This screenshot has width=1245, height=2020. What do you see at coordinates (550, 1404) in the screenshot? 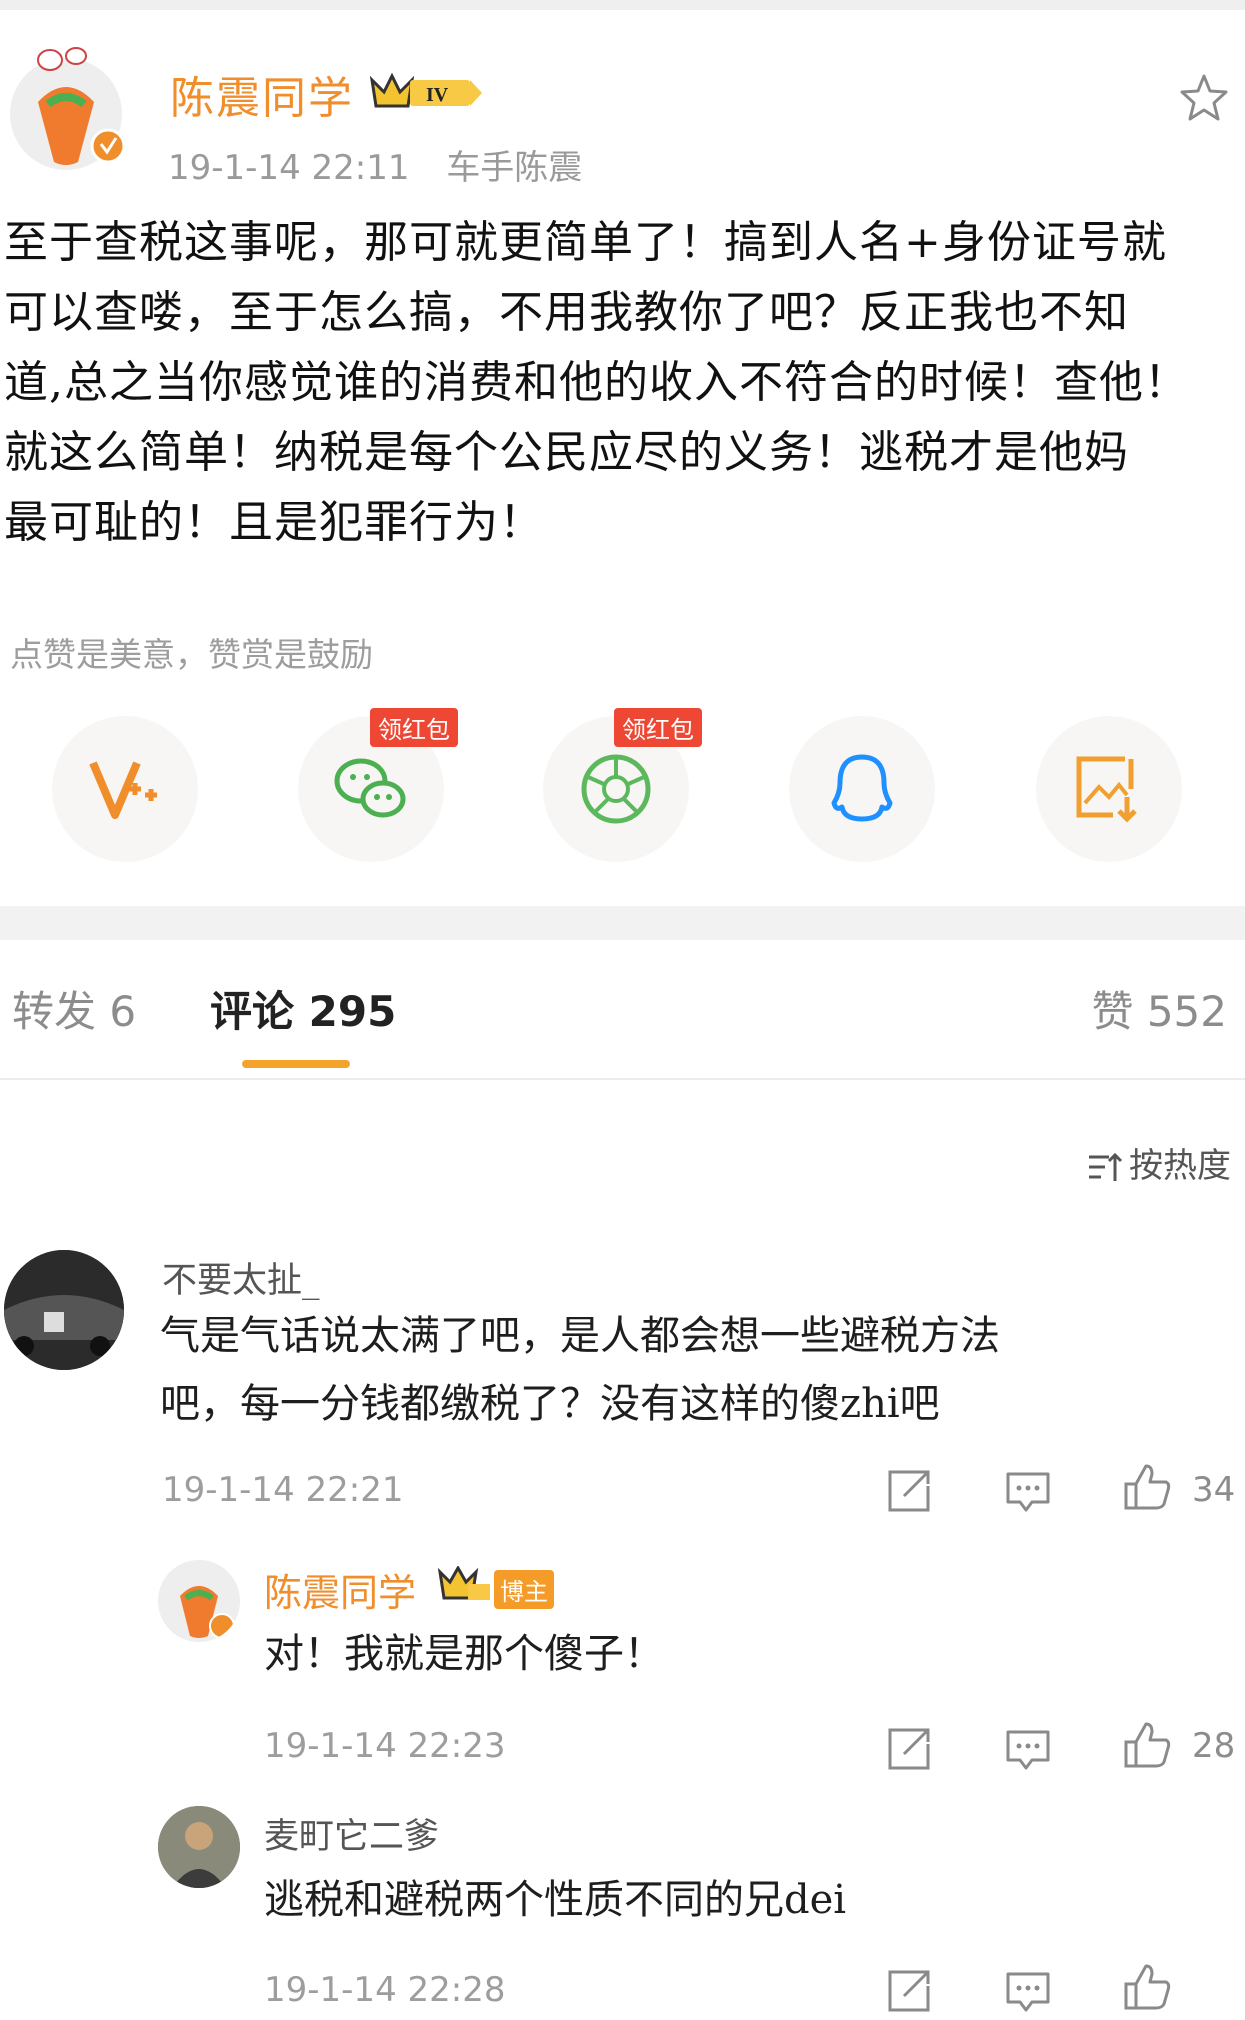
I see `comment-line: 吧，每一分钱都缴税了？没有这样的傻zhi吧` at bounding box center [550, 1404].